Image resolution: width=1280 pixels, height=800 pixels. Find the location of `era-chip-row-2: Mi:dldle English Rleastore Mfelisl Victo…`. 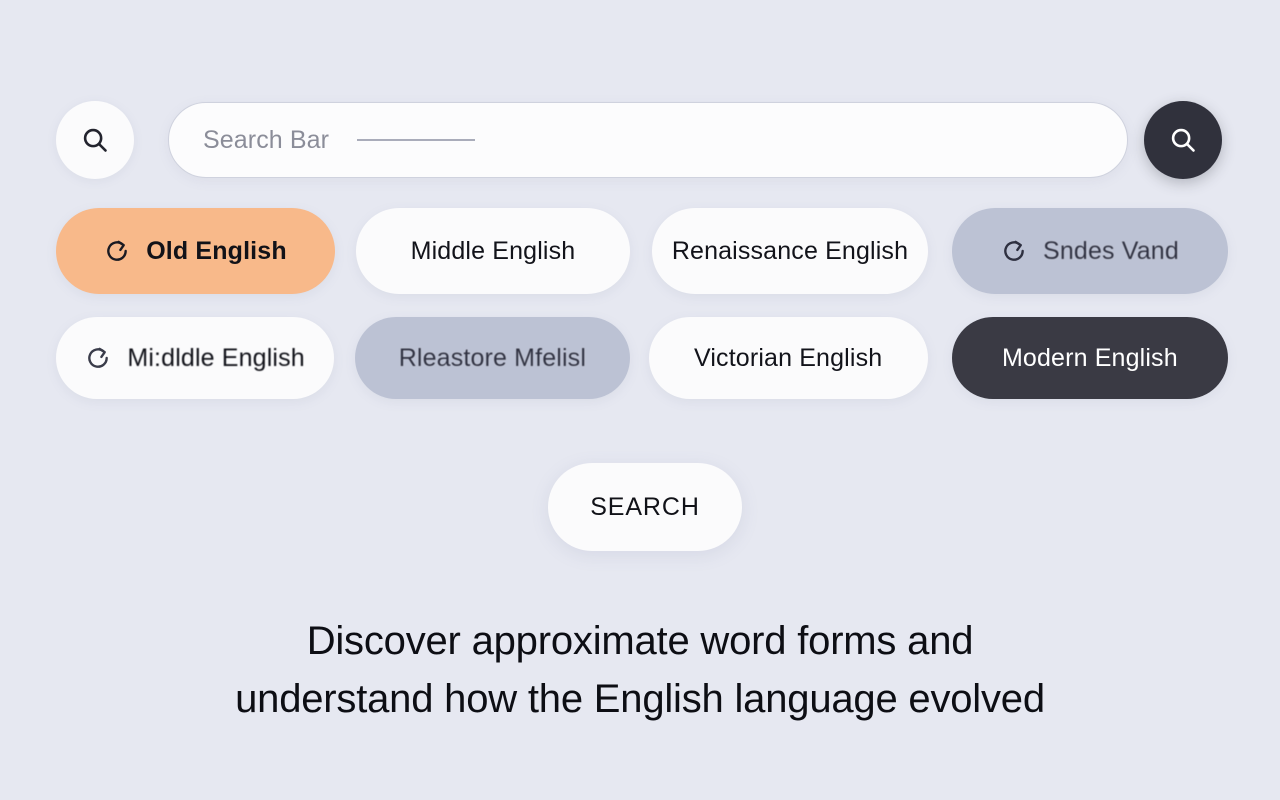

era-chip-row-2: Mi:dldle English Rleastore Mfelisl Victo… is located at coordinates (642, 358).